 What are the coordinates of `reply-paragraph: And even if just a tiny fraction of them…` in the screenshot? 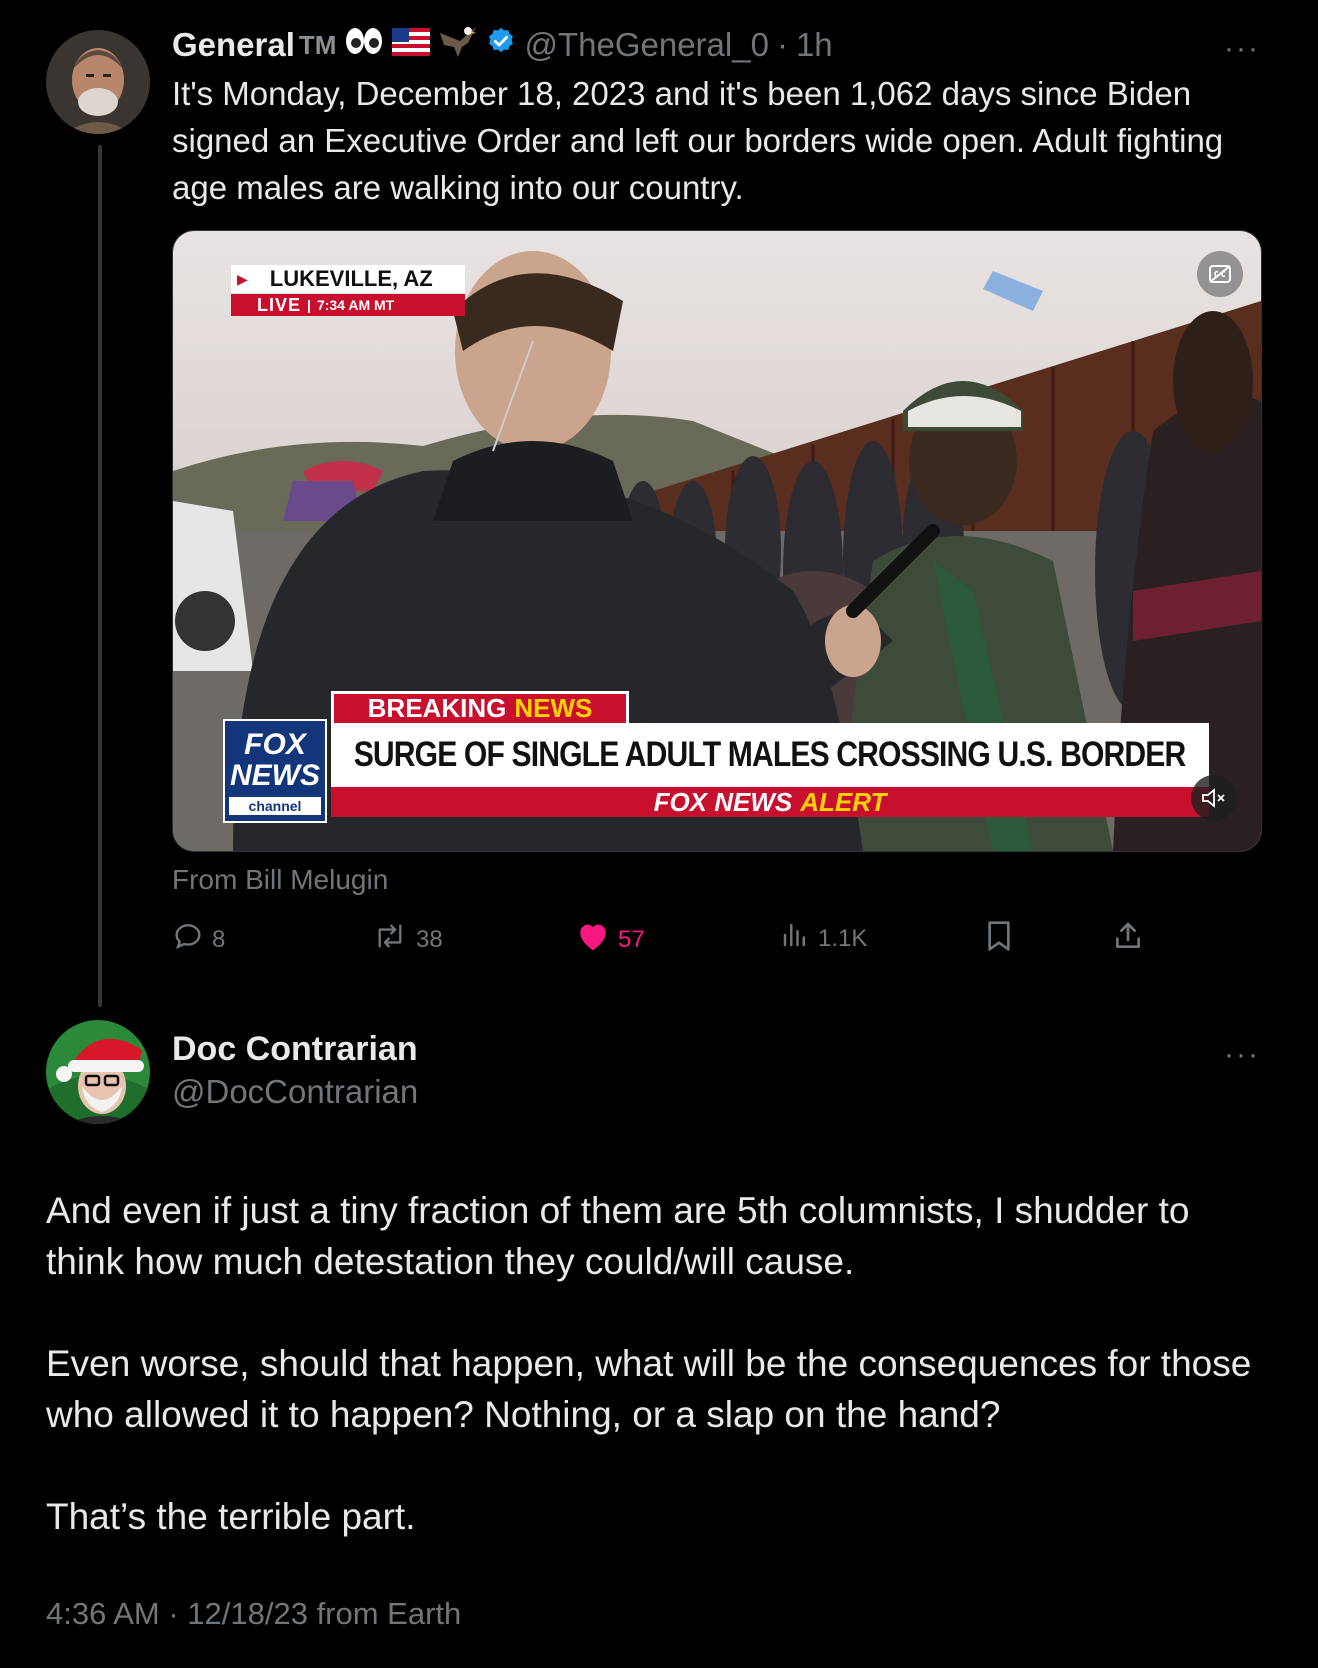 It's located at (618, 1236).